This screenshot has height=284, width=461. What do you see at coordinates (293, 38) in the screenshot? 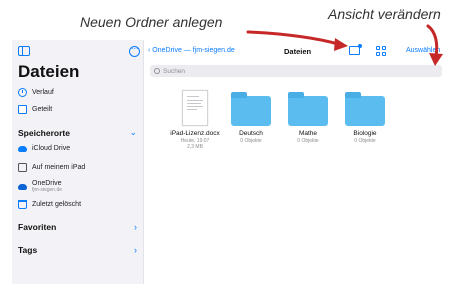
I see `arrow-to-new-folder` at bounding box center [293, 38].